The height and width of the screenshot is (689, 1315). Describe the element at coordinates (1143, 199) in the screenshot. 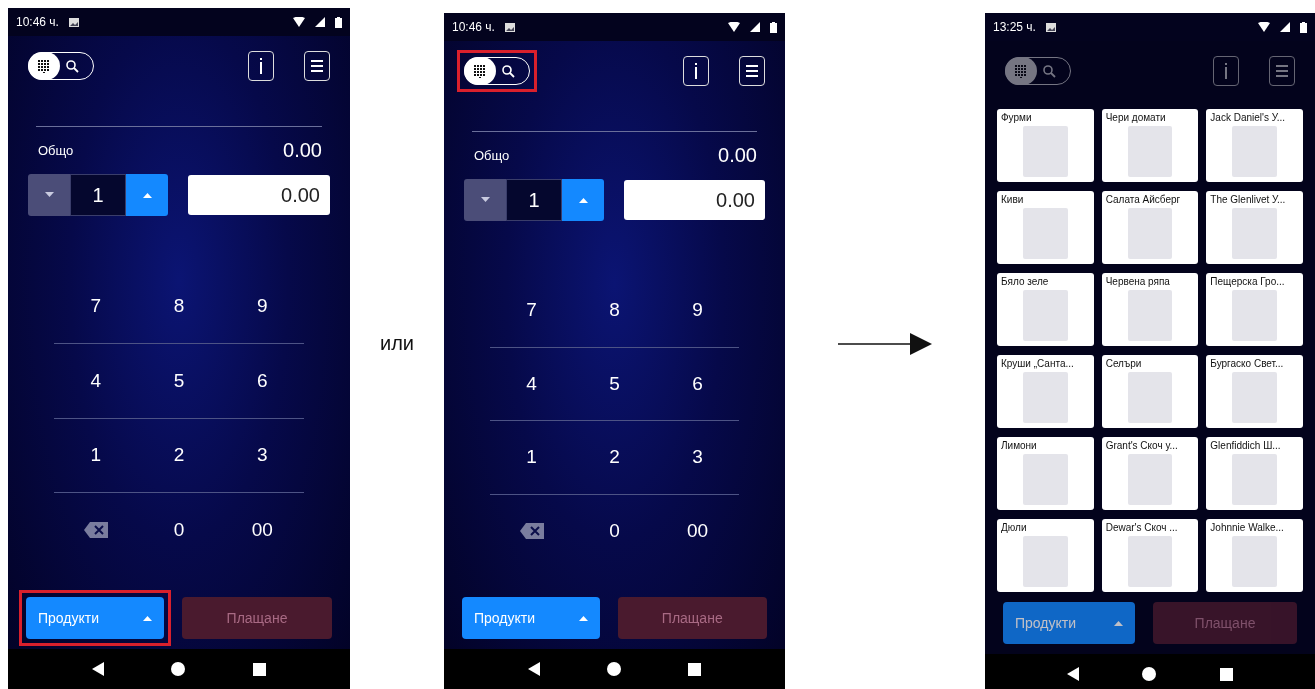

I see `product-name: Салата Айсберг` at that location.